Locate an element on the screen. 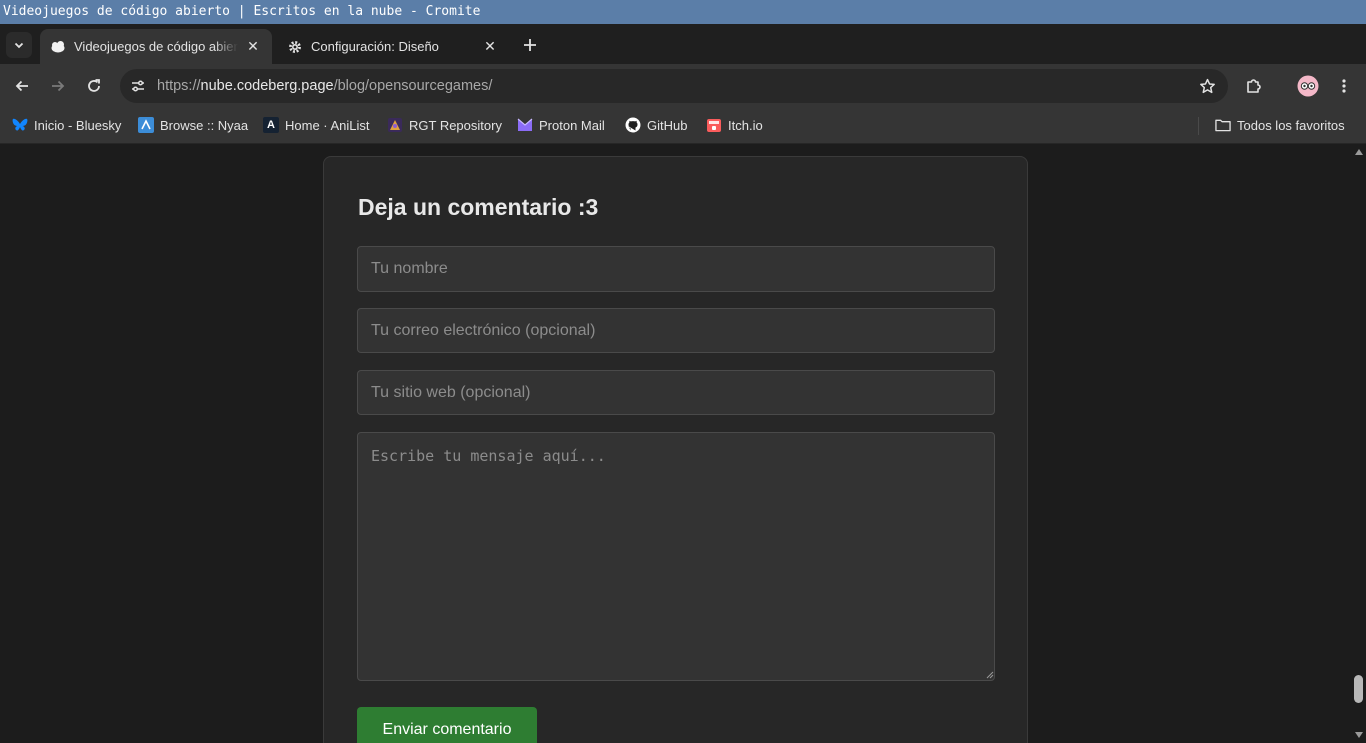 The image size is (1366, 743). more-vertical-icon is located at coordinates (1344, 86).